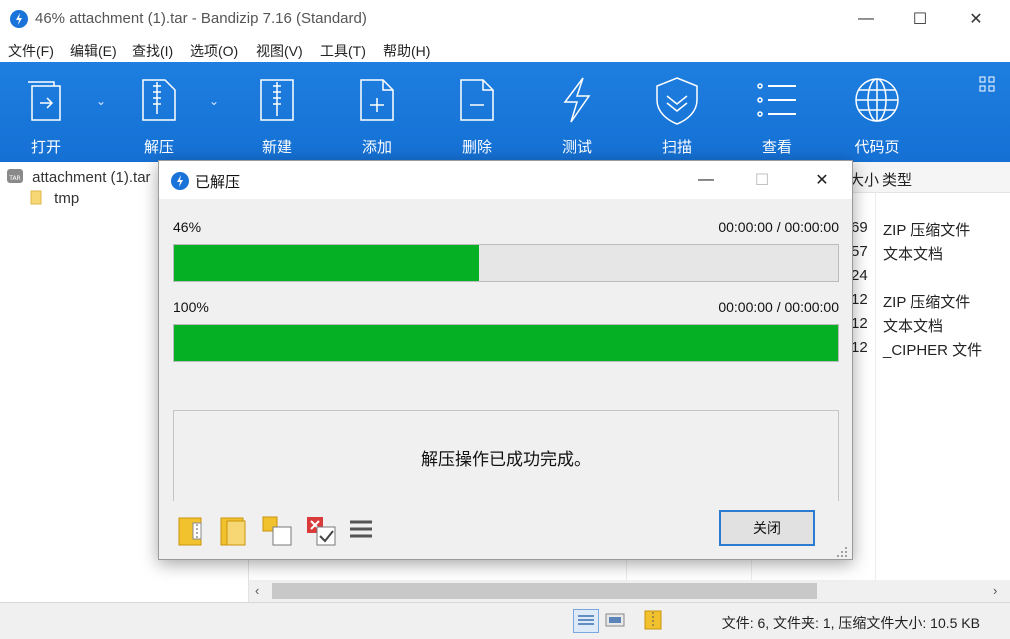 The image size is (1010, 639). Describe the element at coordinates (320, 531) in the screenshot. I see `delete-archive-icon` at that location.